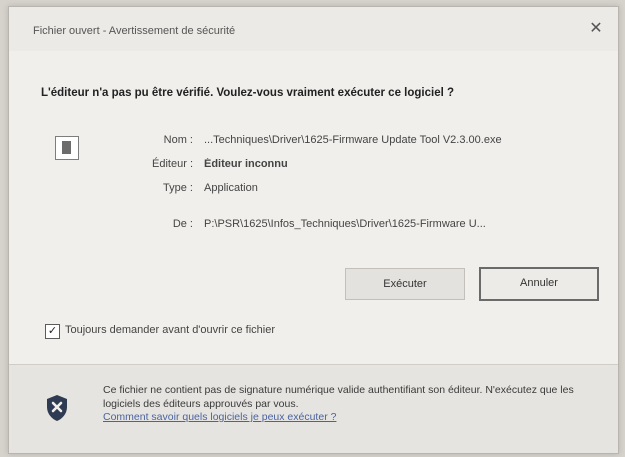  Describe the element at coordinates (182, 224) in the screenshot. I see `from-label: De :` at that location.